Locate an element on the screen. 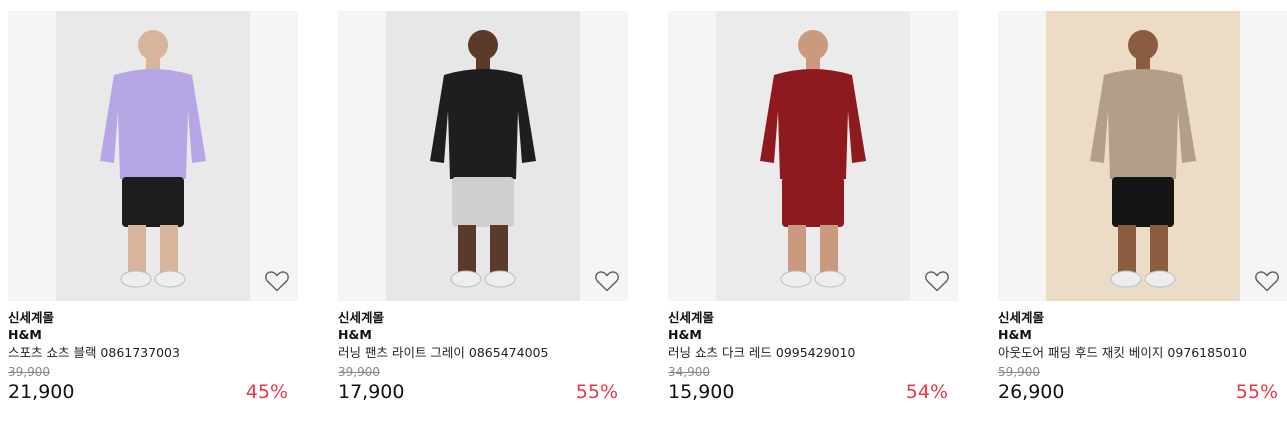 This screenshot has width=1287, height=432. sale-price: 26,900 is located at coordinates (1031, 392).